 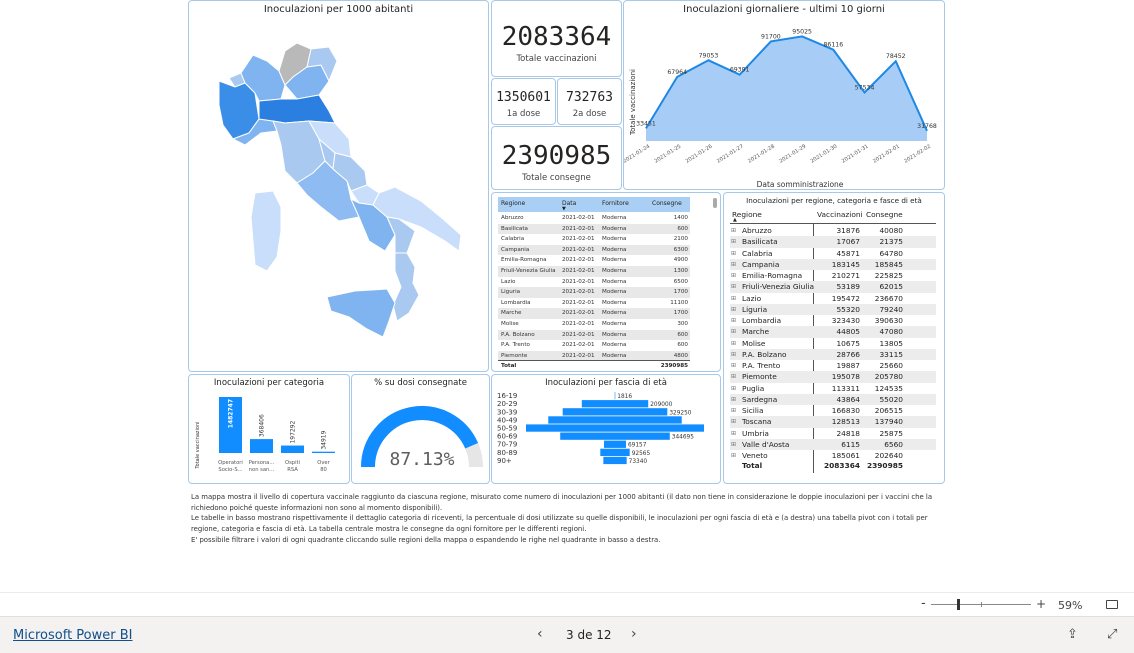 I want to click on table-row: Lombardia 2021-02-01 Moderna 11100, so click(x=594, y=303).